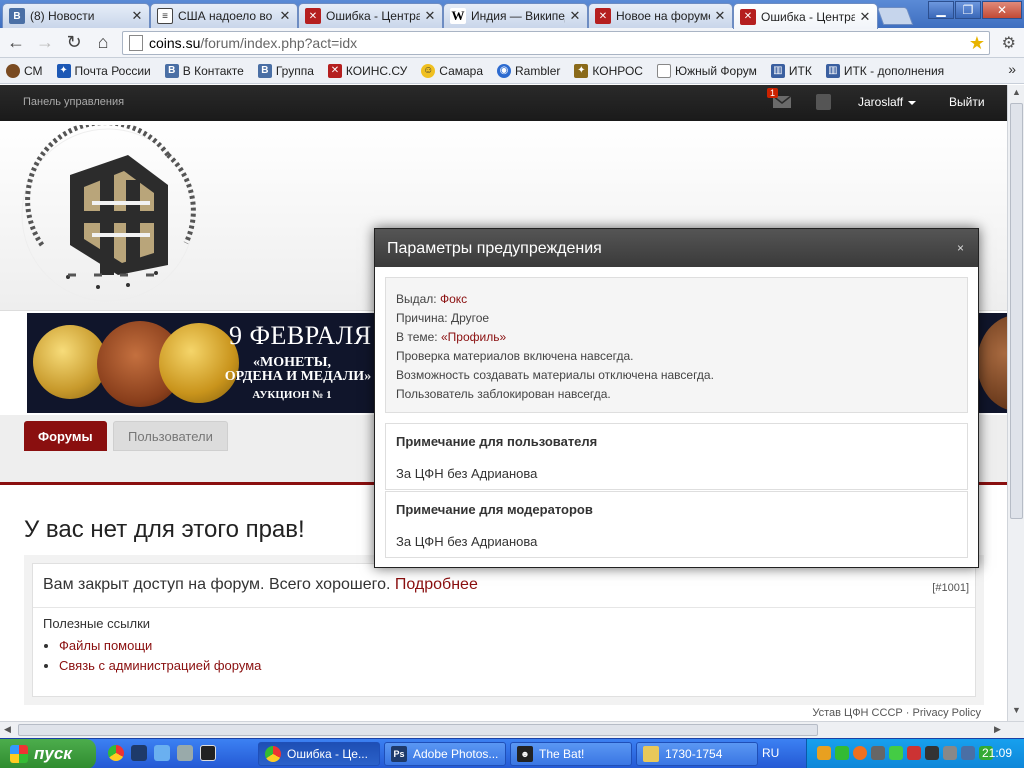 Image resolution: width=1024 pixels, height=768 pixels. Describe the element at coordinates (571, 754) in the screenshot. I see `taskbar-button-thebat: ☻ The Bat!` at that location.